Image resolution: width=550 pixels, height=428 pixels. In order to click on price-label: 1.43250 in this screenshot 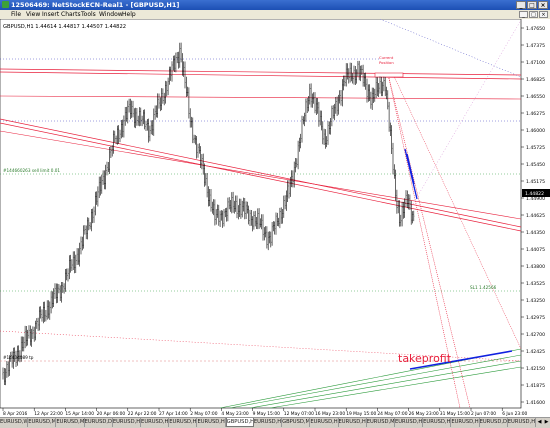, I will do `click(535, 301)`.